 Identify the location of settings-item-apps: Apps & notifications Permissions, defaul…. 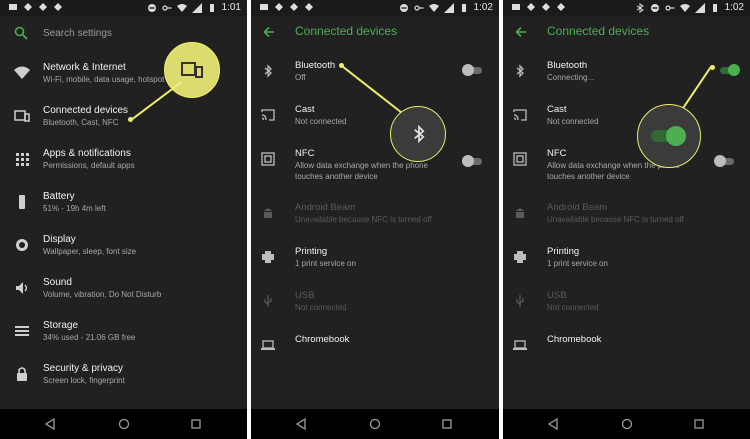
(123, 161).